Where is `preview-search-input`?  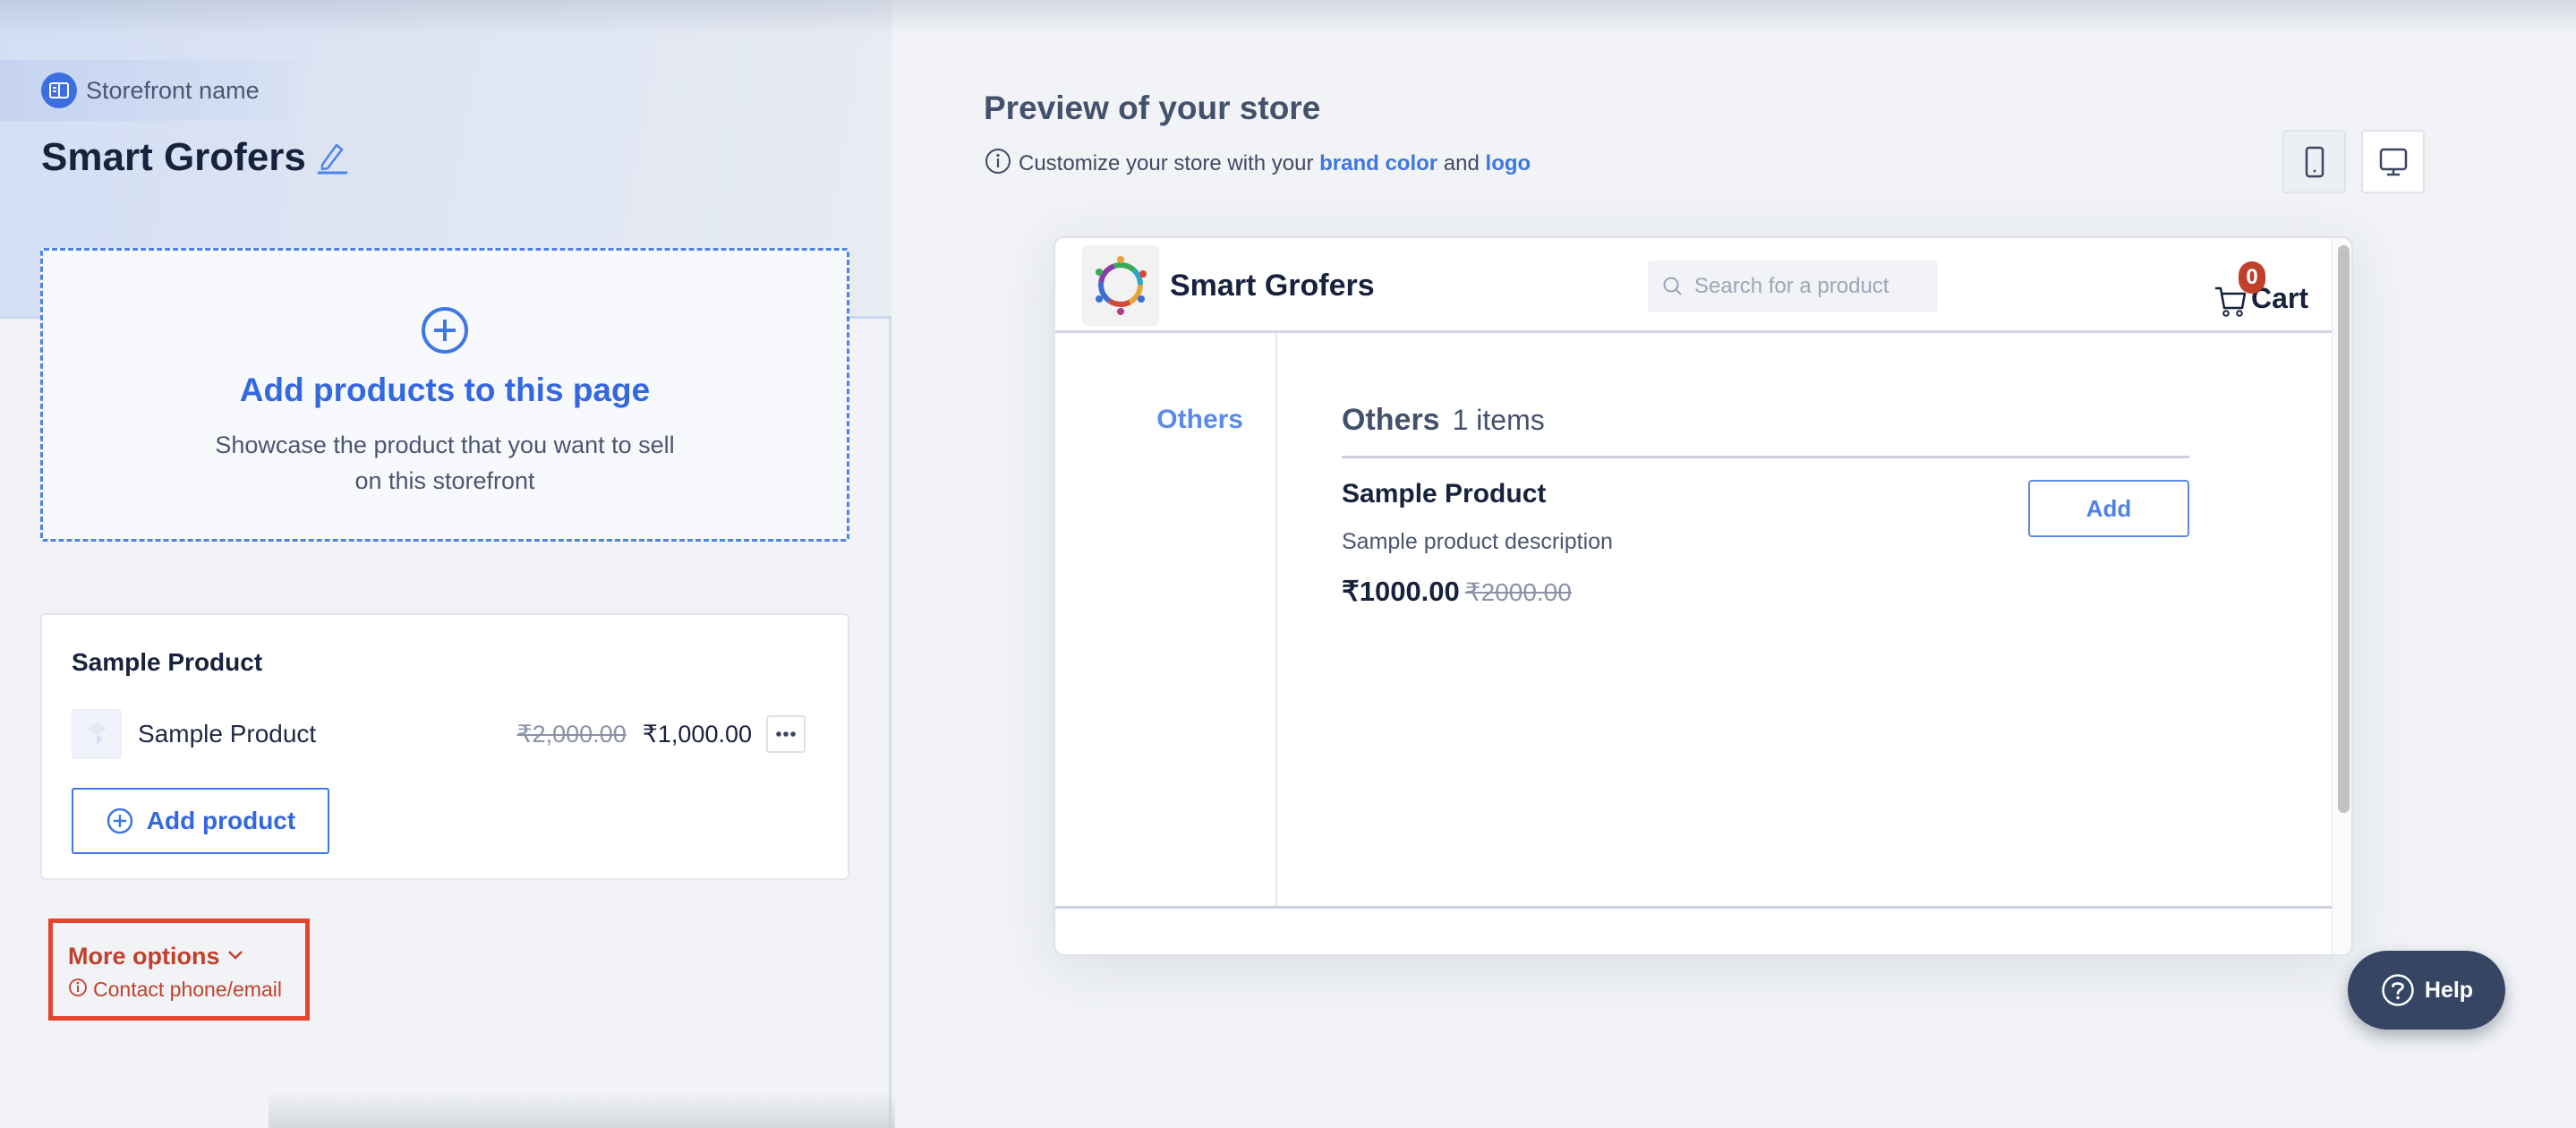 preview-search-input is located at coordinates (1815, 286).